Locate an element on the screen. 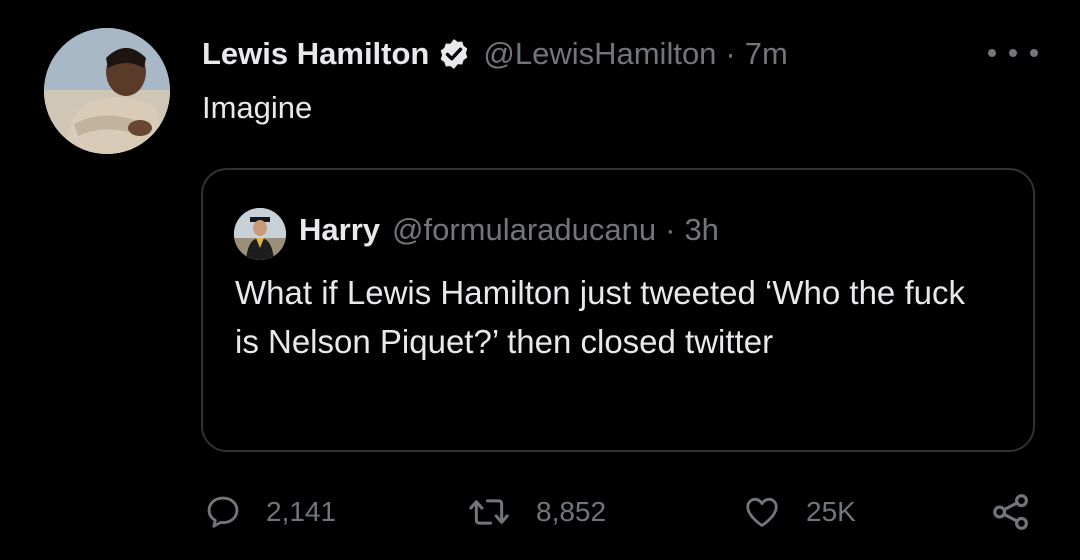 The width and height of the screenshot is (1080, 560). share-button is located at coordinates (1011, 512).